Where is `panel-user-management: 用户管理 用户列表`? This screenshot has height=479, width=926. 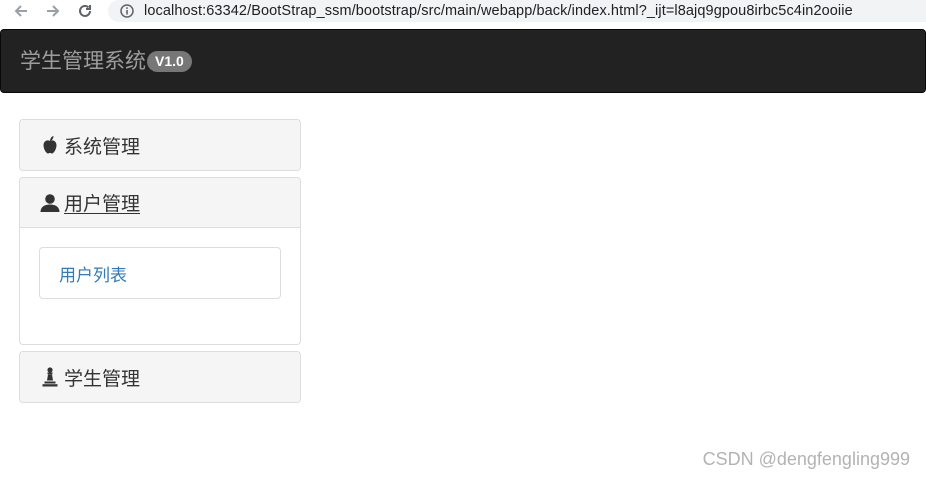
panel-user-management: 用户管理 用户列表 is located at coordinates (160, 261).